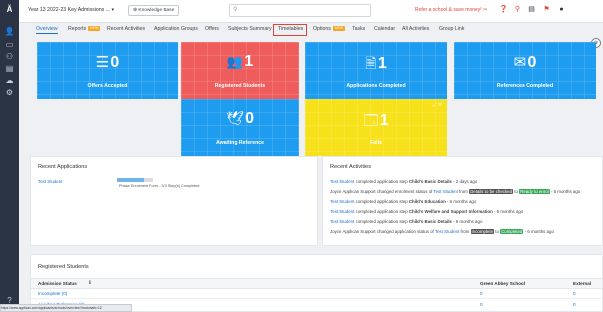  Describe the element at coordinates (90, 283) in the screenshot. I see `info-icon: ℹ` at that location.